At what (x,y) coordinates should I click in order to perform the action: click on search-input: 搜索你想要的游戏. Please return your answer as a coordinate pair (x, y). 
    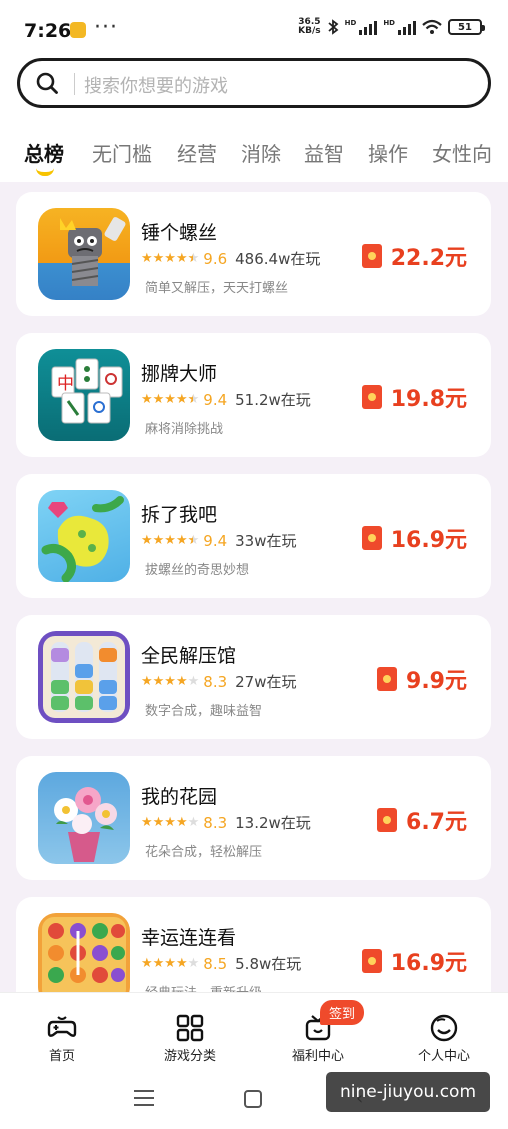
    Looking at the image, I should click on (156, 85).